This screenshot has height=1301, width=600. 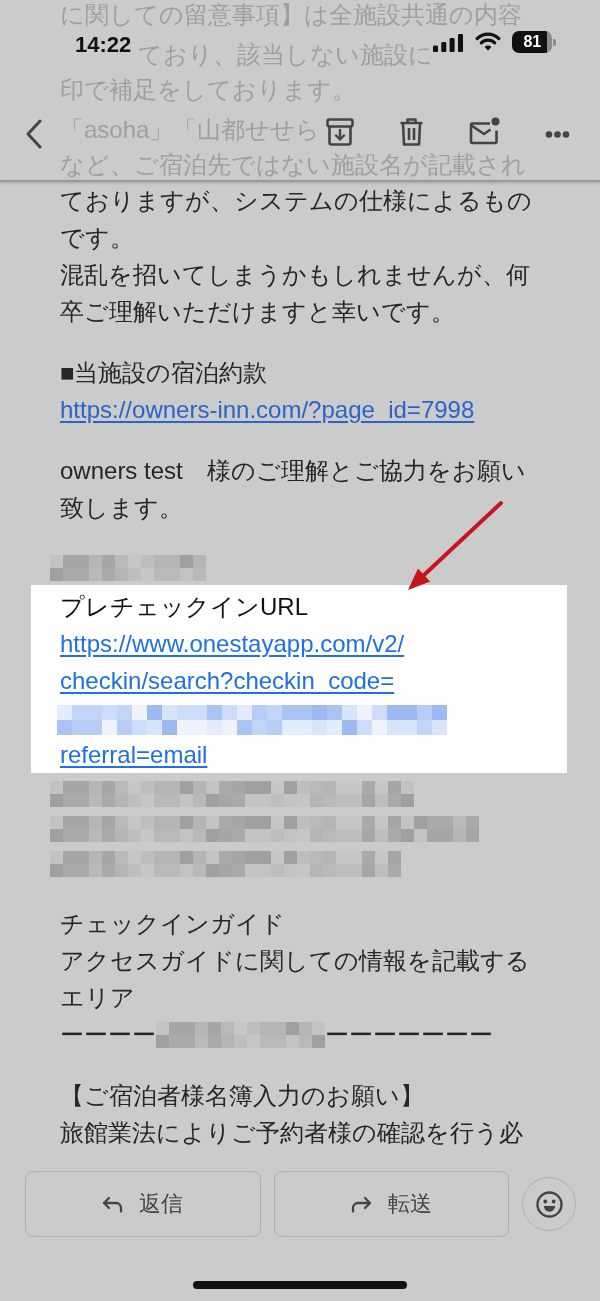 I want to click on battery-percent: 81, so click(x=532, y=42).